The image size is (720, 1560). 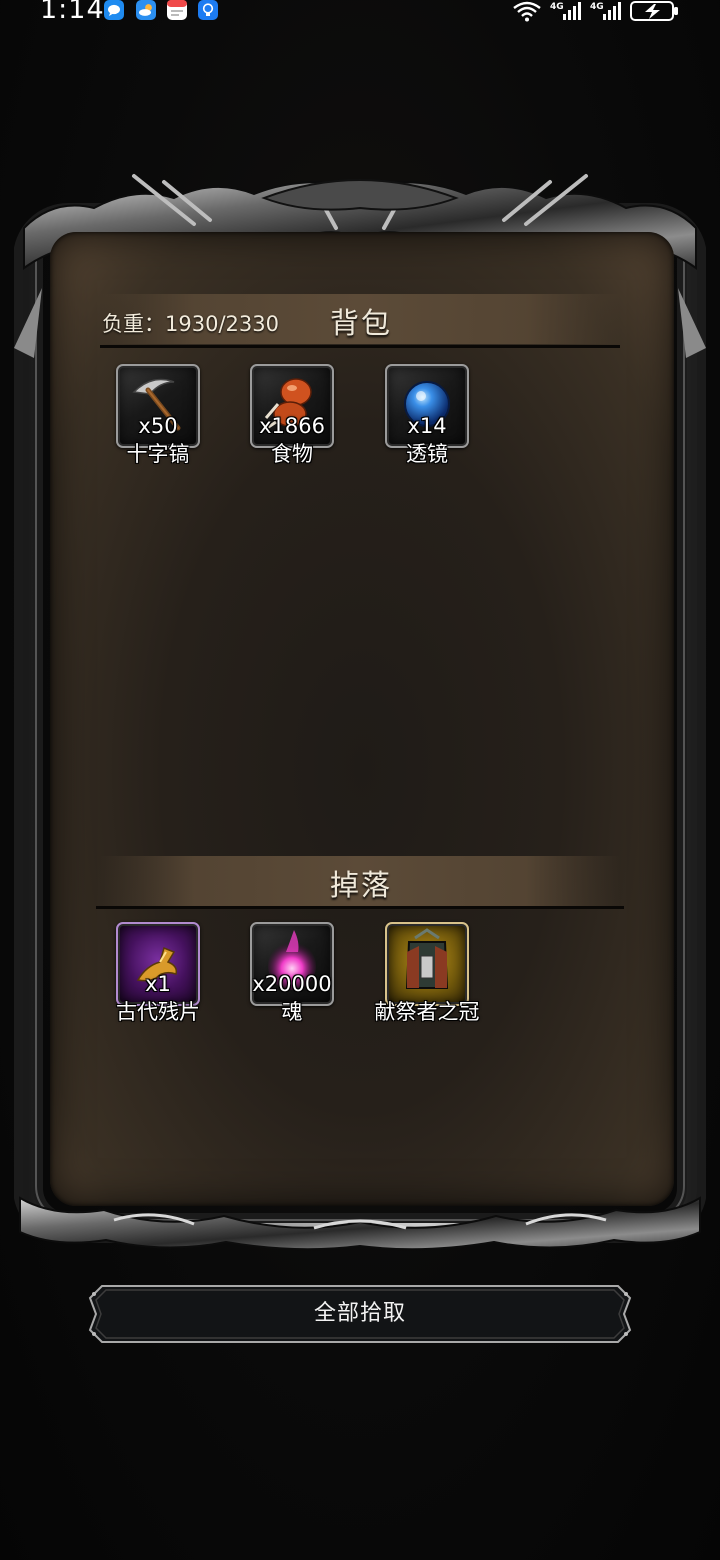 What do you see at coordinates (158, 426) in the screenshot?
I see `item-count: x50` at bounding box center [158, 426].